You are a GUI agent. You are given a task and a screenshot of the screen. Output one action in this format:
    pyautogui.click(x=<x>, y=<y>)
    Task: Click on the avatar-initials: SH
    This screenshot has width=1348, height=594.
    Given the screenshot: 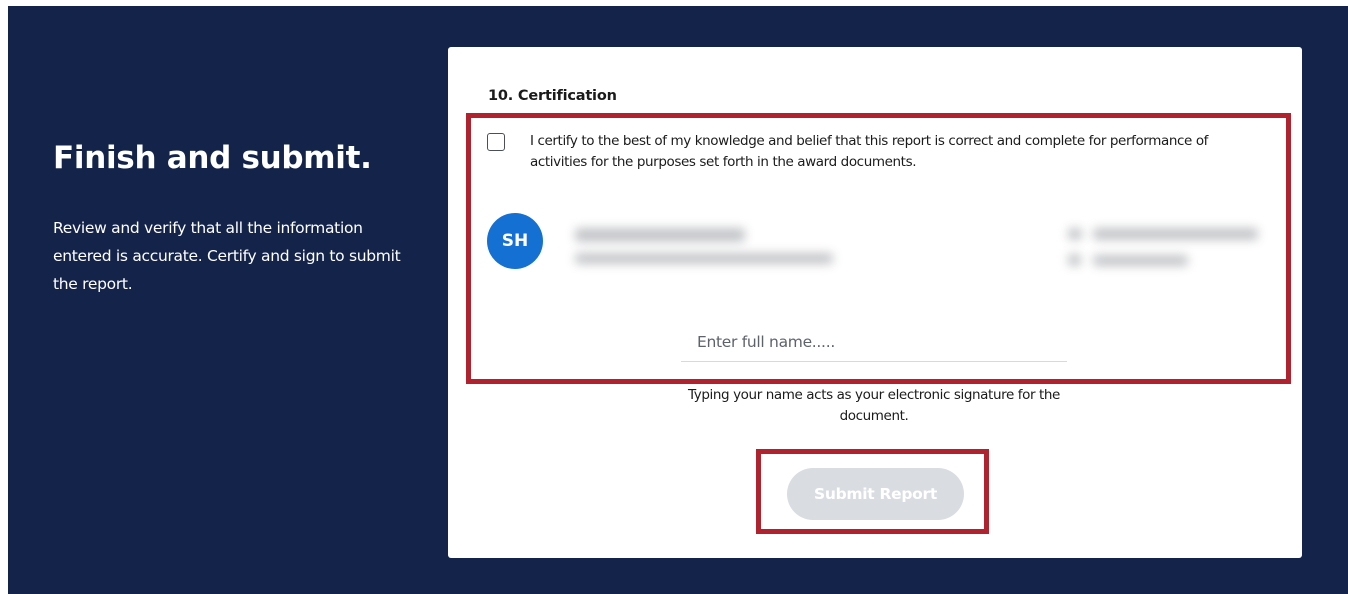 What is the action you would take?
    pyautogui.click(x=515, y=241)
    